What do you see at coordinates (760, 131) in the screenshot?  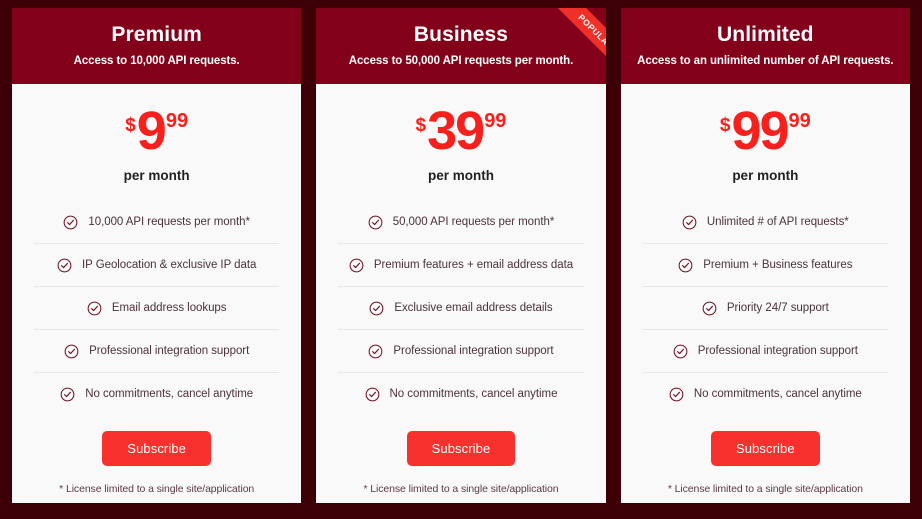 I see `price-amount: 99` at bounding box center [760, 131].